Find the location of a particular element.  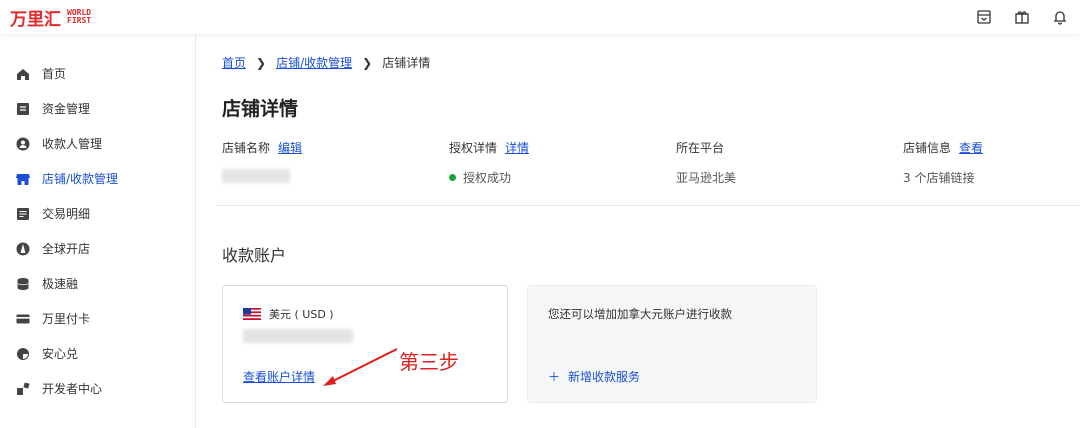

sidebar-item-fund: 资金管理 is located at coordinates (97, 108).